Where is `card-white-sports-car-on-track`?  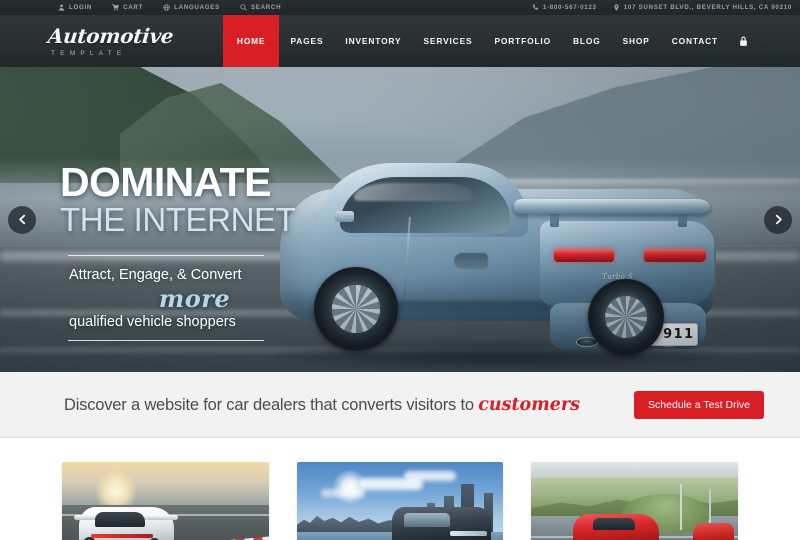 card-white-sports-car-on-track is located at coordinates (165, 501).